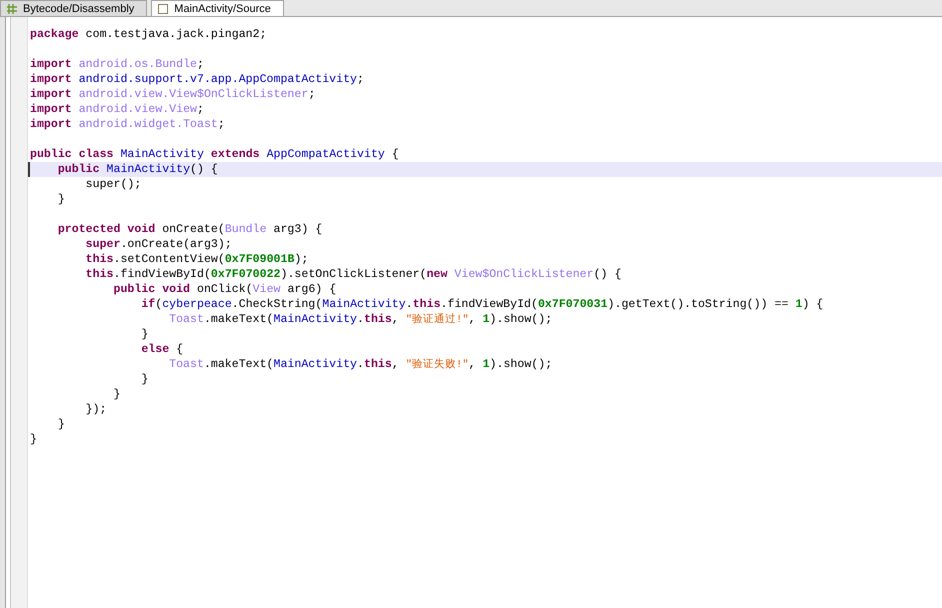 Image resolution: width=942 pixels, height=608 pixels. What do you see at coordinates (117, 109) in the screenshot?
I see `code-line: import android.view.View;` at bounding box center [117, 109].